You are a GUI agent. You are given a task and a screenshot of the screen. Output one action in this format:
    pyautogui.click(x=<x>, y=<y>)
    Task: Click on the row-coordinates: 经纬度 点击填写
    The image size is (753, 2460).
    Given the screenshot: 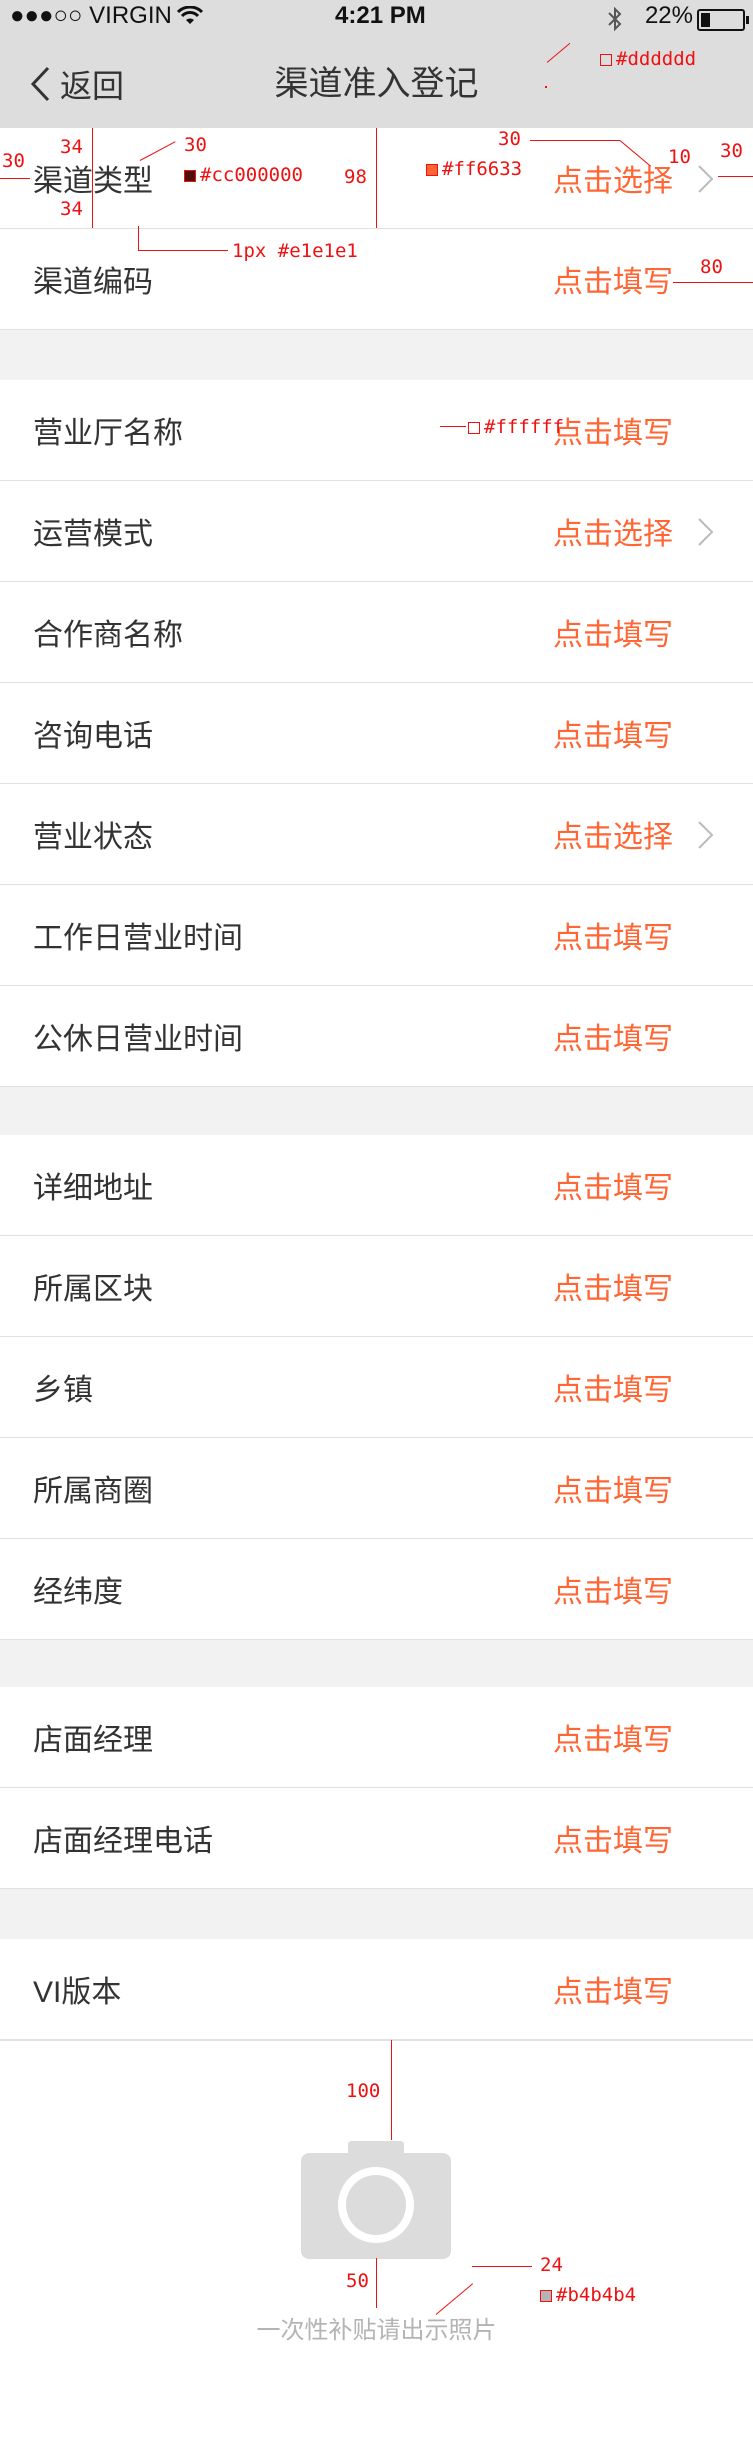 What is the action you would take?
    pyautogui.click(x=376, y=1589)
    